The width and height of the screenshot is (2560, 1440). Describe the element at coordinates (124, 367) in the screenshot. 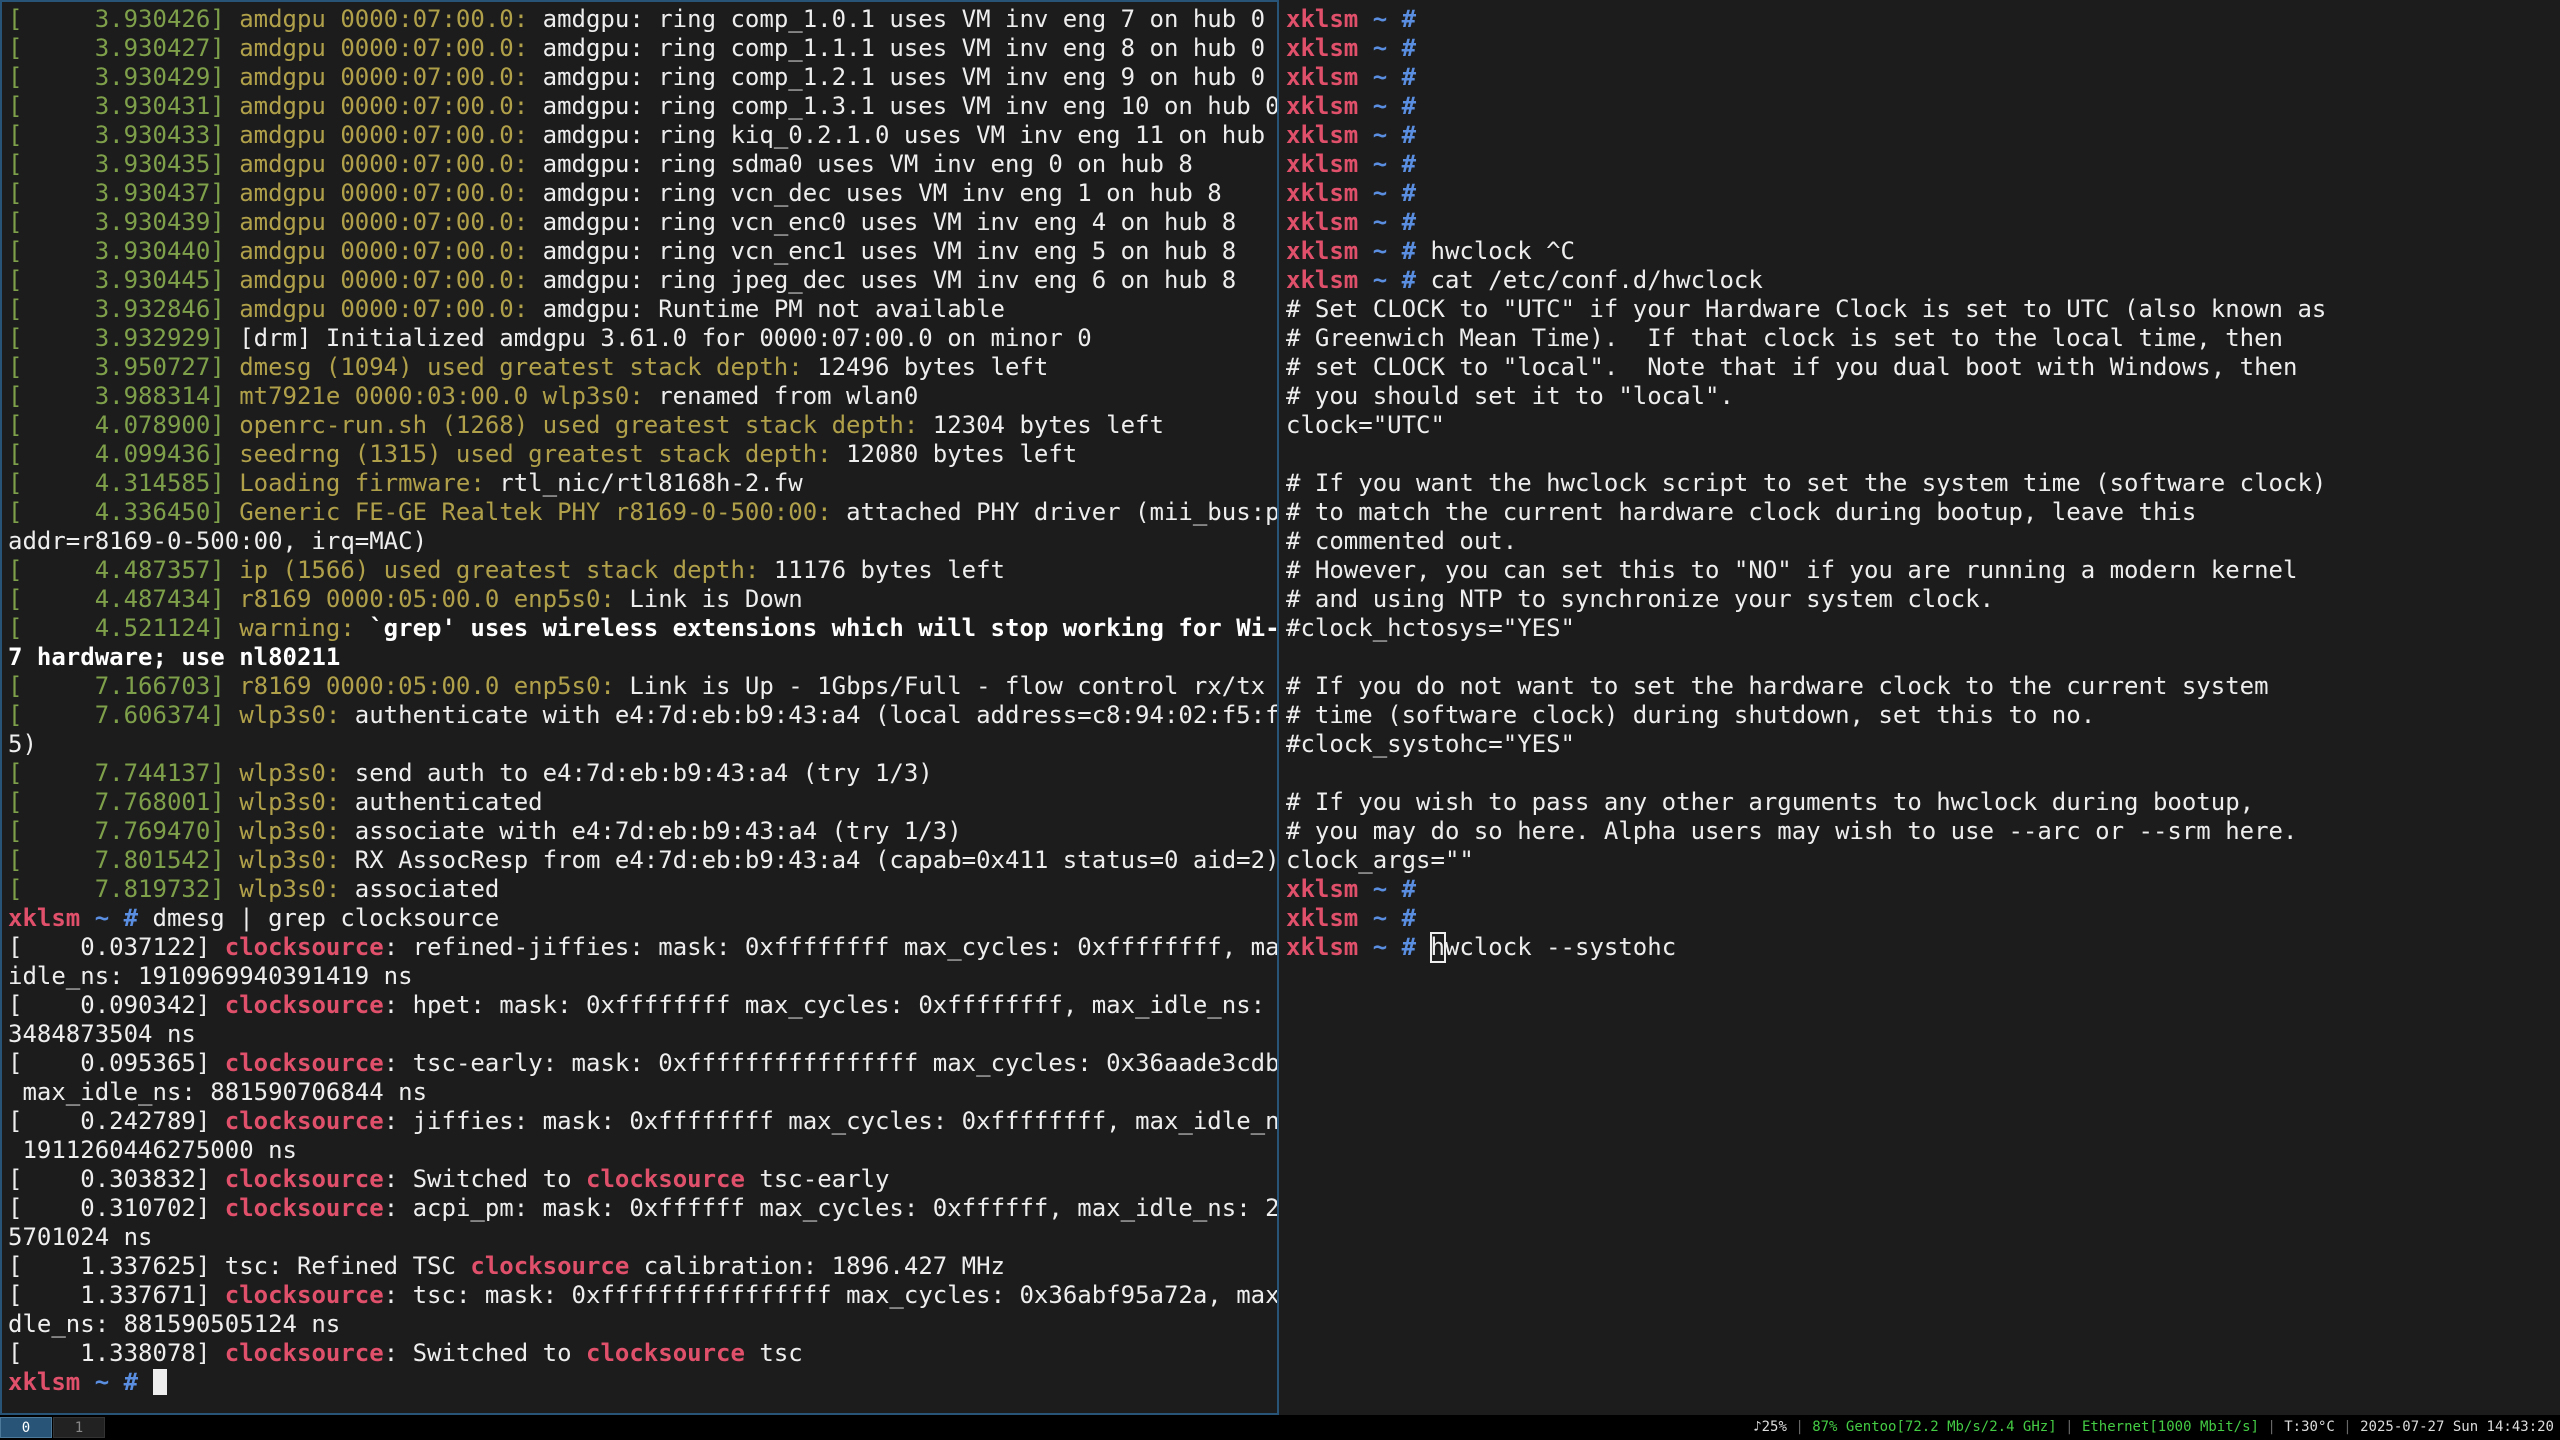

I see `log-timestamp: [ 3.950727]` at that location.